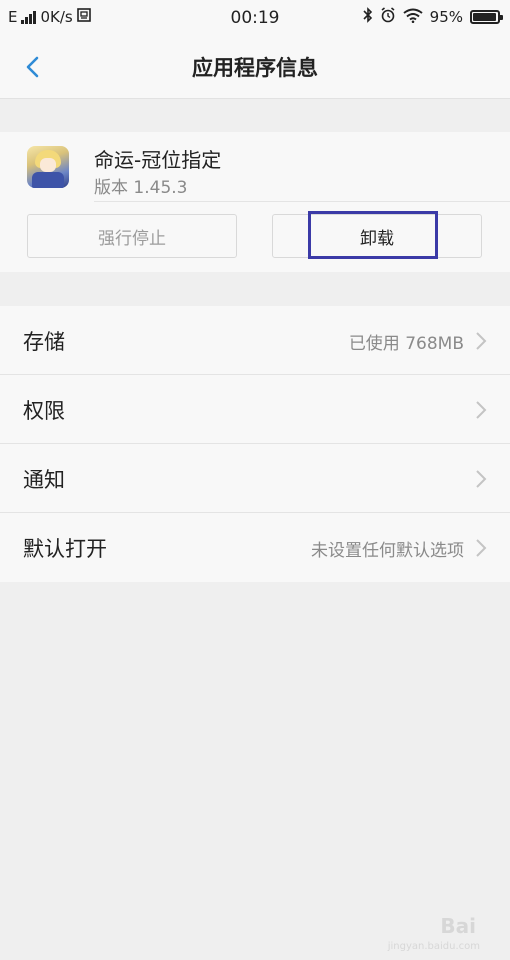 The height and width of the screenshot is (960, 510). I want to click on battery-fill, so click(484, 17).